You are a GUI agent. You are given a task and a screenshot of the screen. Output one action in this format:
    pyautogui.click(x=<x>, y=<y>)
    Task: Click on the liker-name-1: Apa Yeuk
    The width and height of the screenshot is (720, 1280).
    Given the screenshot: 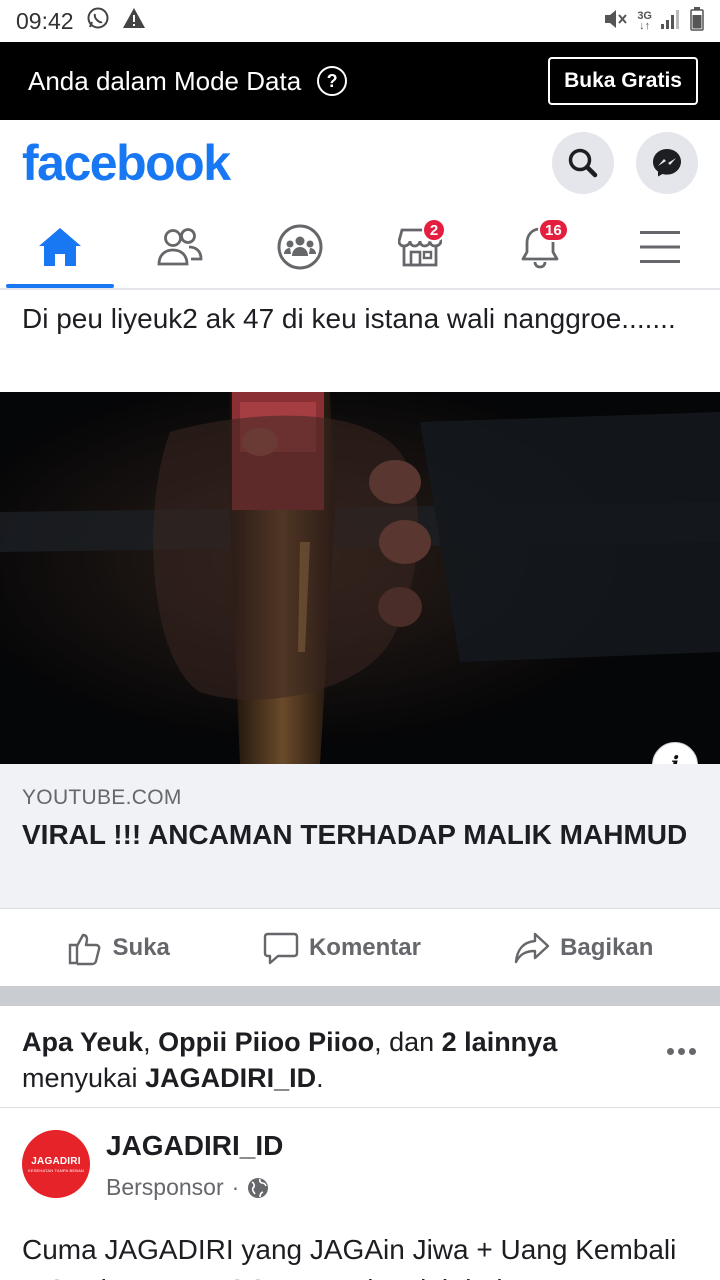 What is the action you would take?
    pyautogui.click(x=82, y=1042)
    